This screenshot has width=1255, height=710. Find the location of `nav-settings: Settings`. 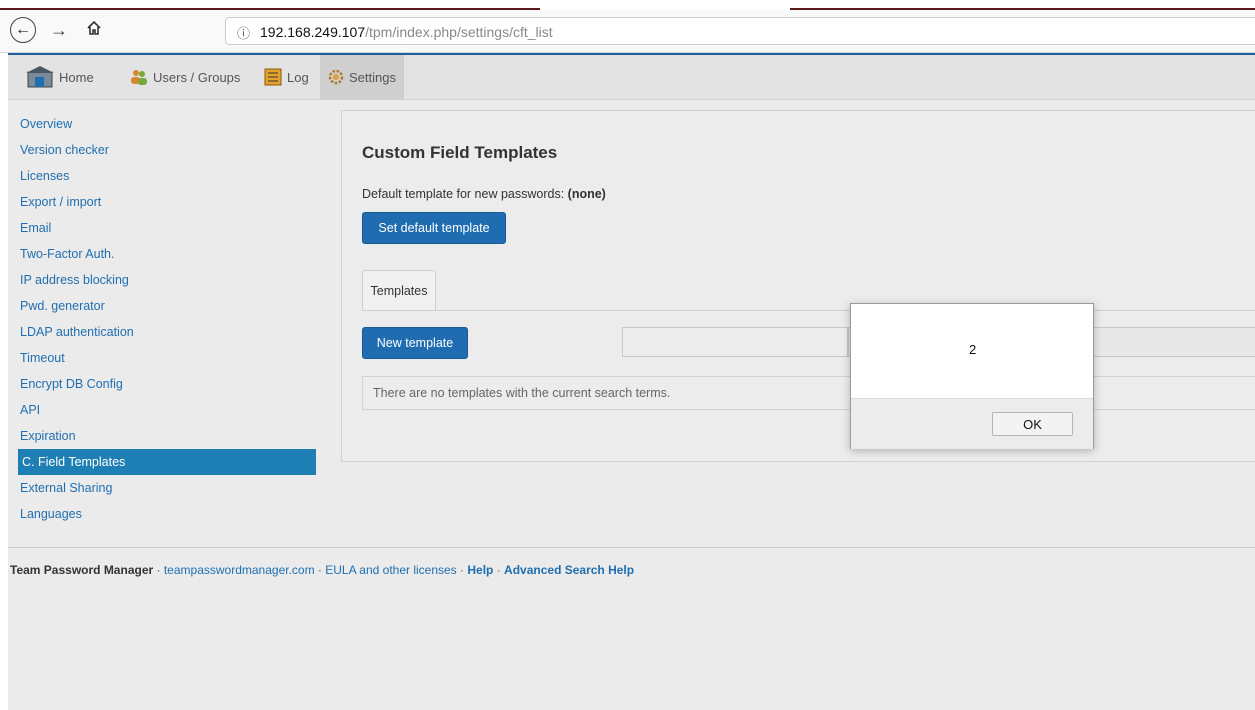

nav-settings: Settings is located at coordinates (362, 77).